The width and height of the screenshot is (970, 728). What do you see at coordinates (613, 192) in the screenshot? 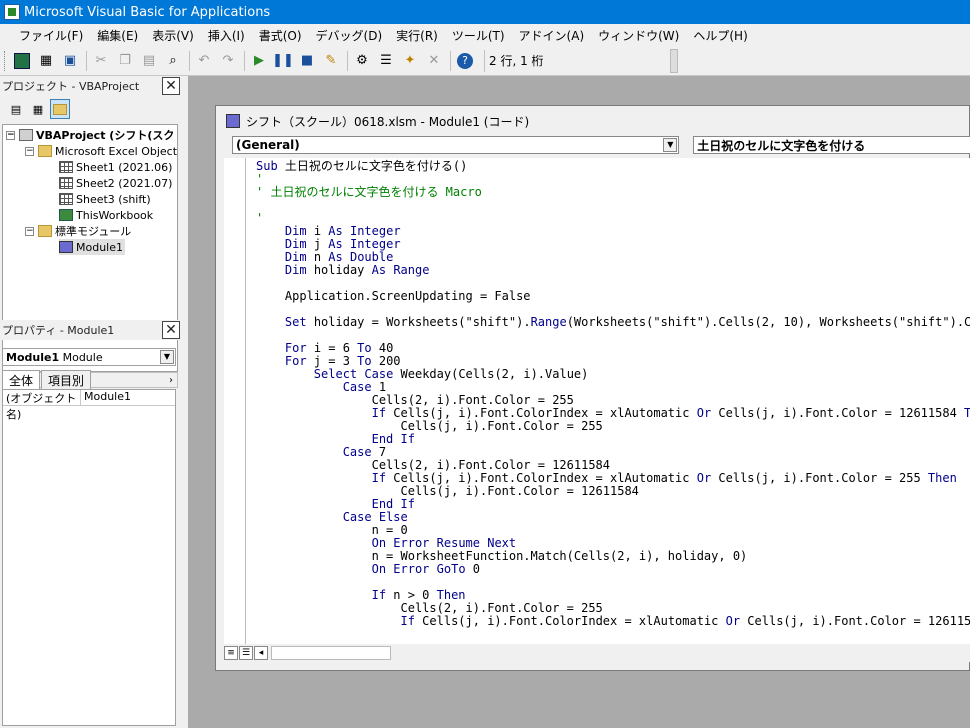
I see `code-line: ' 土日祝のセルに文字色を付ける Macro` at bounding box center [613, 192].